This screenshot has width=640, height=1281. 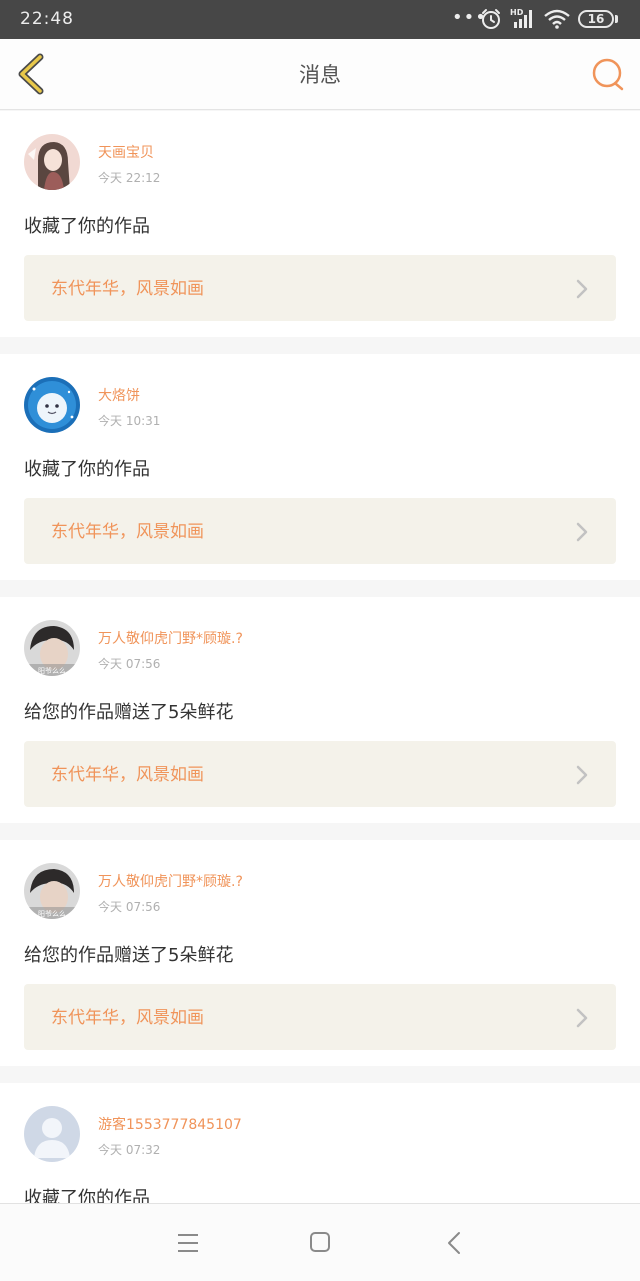 I want to click on back-arrow-icon, so click(x=31, y=74).